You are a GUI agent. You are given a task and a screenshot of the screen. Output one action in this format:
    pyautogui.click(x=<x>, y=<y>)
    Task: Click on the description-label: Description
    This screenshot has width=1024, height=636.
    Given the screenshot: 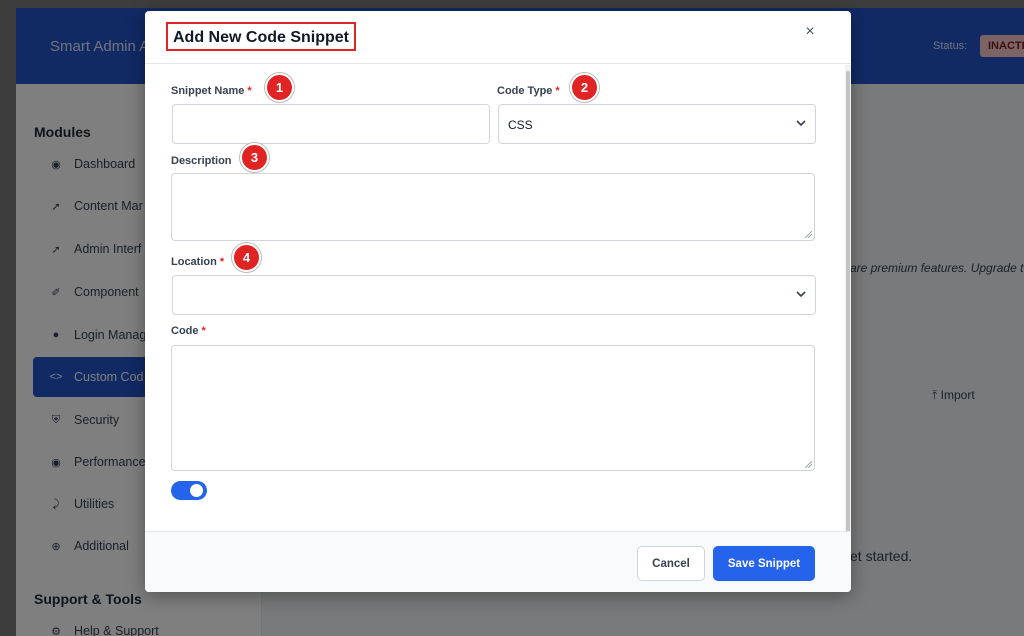 What is the action you would take?
    pyautogui.click(x=201, y=161)
    